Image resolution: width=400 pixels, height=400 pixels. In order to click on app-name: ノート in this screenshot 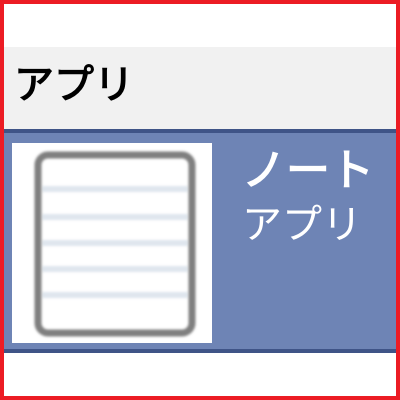, I will do `click(308, 170)`.